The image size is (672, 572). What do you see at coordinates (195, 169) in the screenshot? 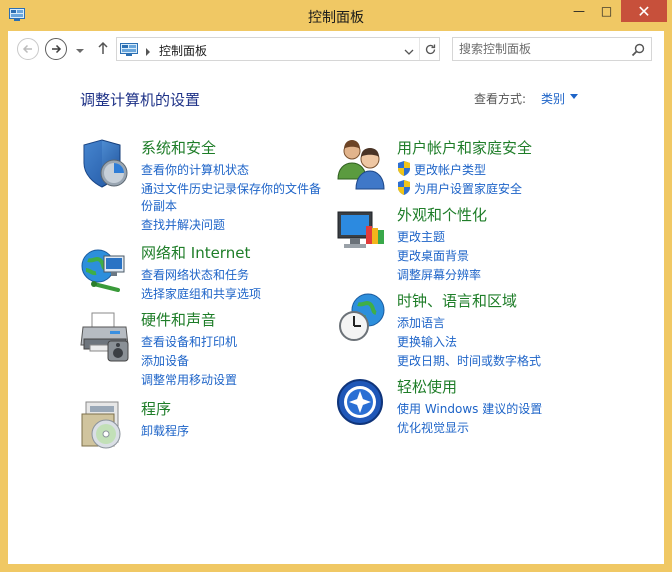
I see `link-check-computer-status: 查看你的计算机状态` at bounding box center [195, 169].